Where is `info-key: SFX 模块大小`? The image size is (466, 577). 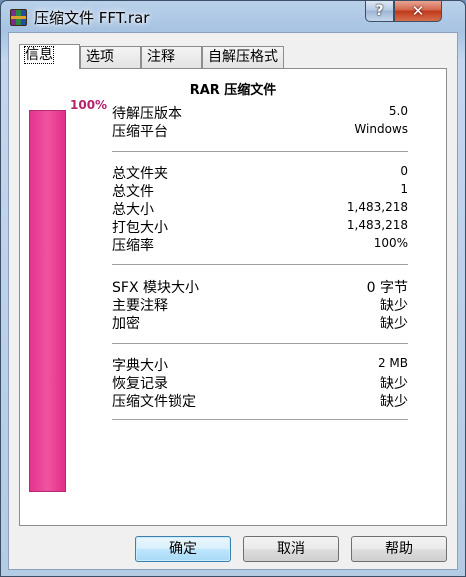 info-key: SFX 模块大小 is located at coordinates (155, 288).